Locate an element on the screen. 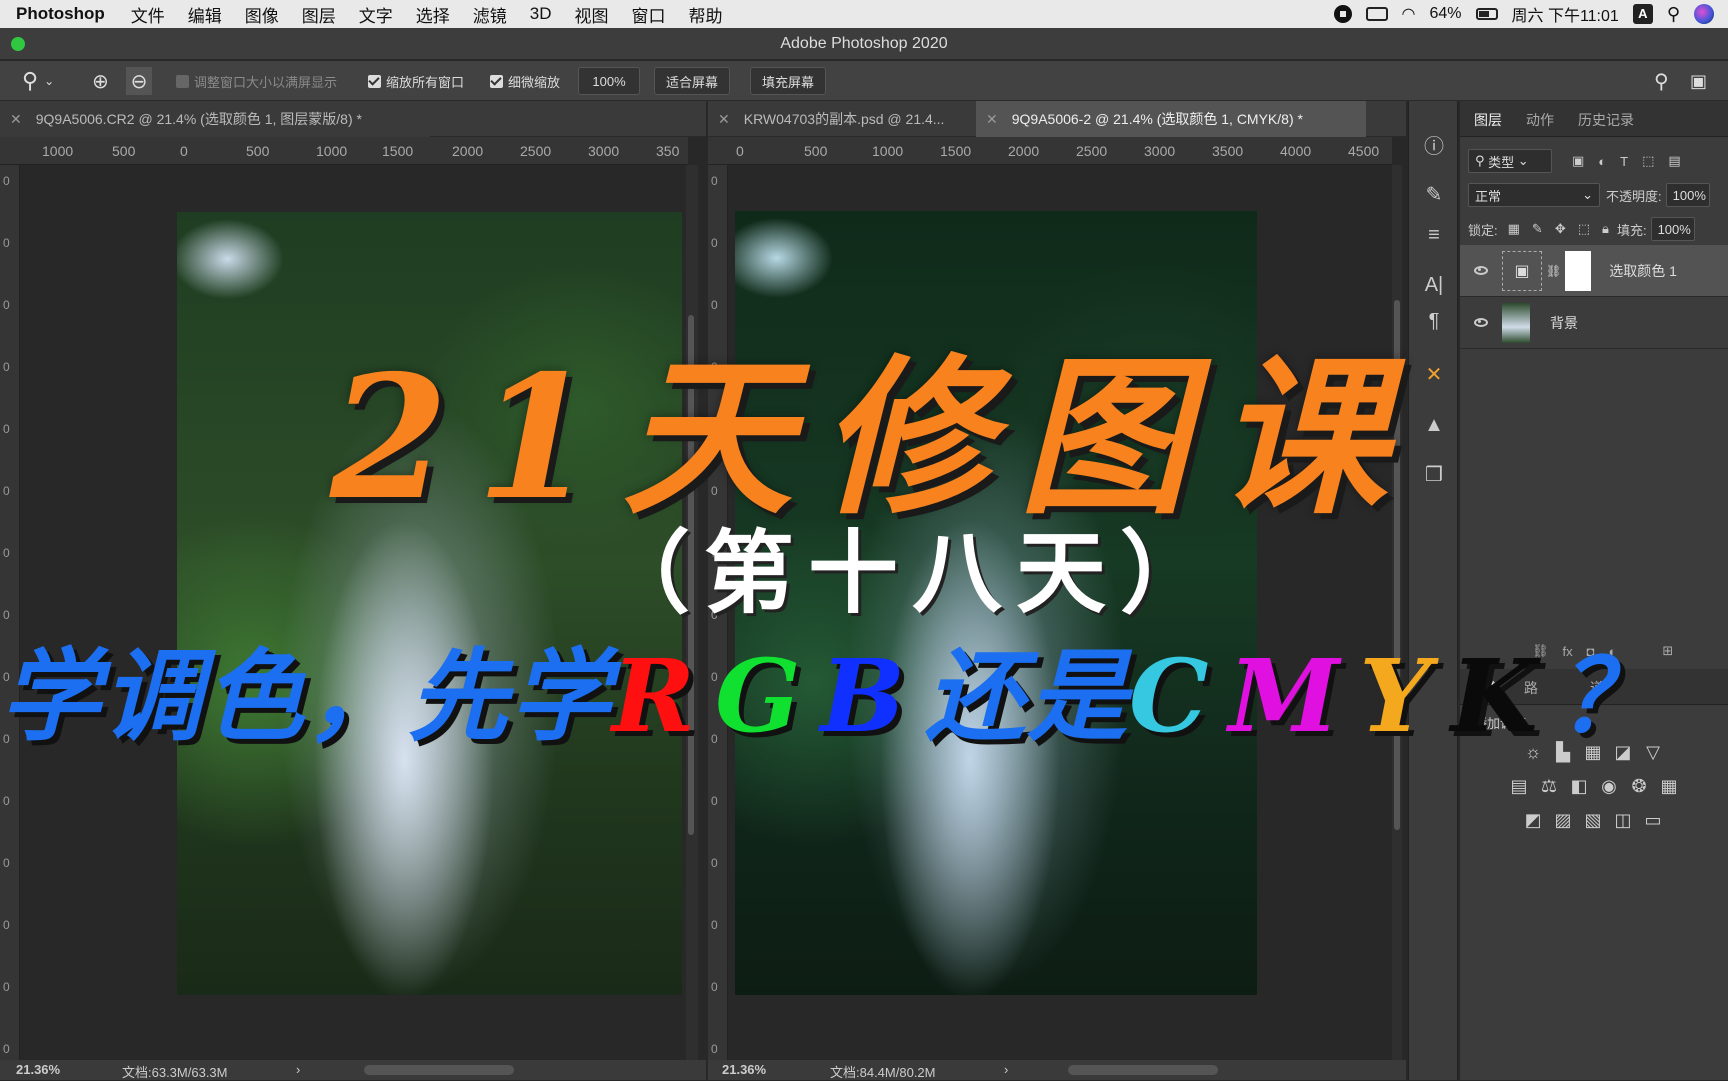 The height and width of the screenshot is (1081, 1728). workspace-icon: ▣ is located at coordinates (1698, 81).